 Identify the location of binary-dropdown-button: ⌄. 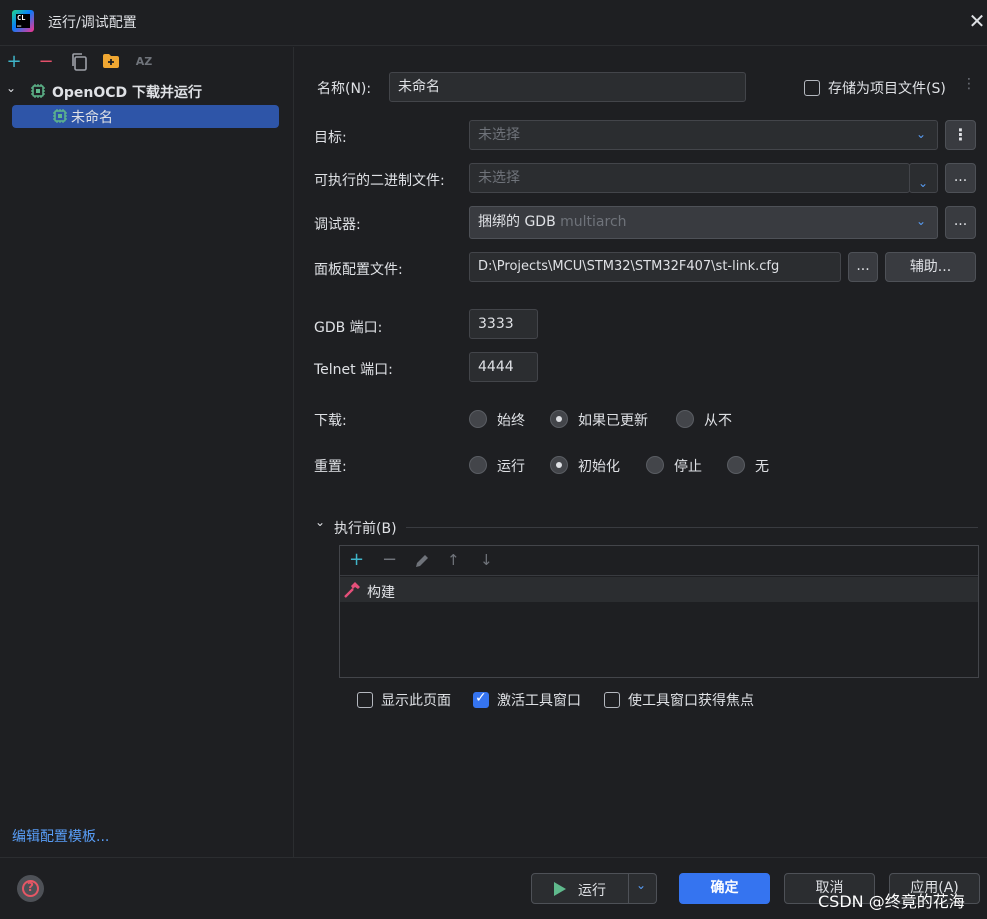
(923, 178).